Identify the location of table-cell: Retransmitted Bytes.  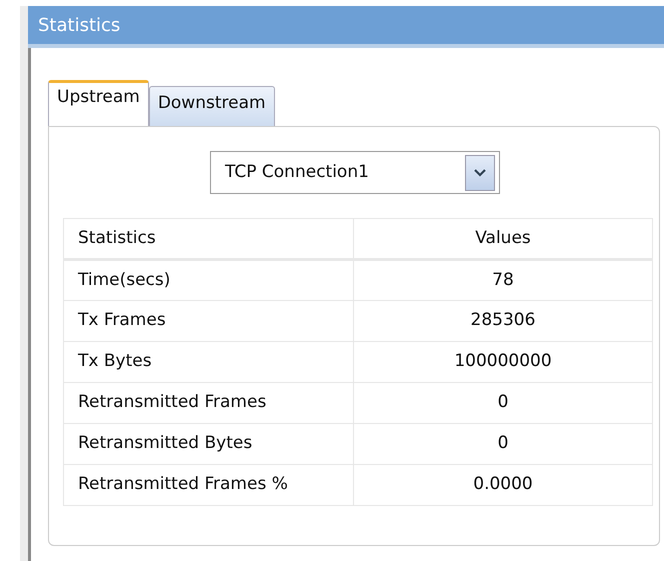
(209, 444).